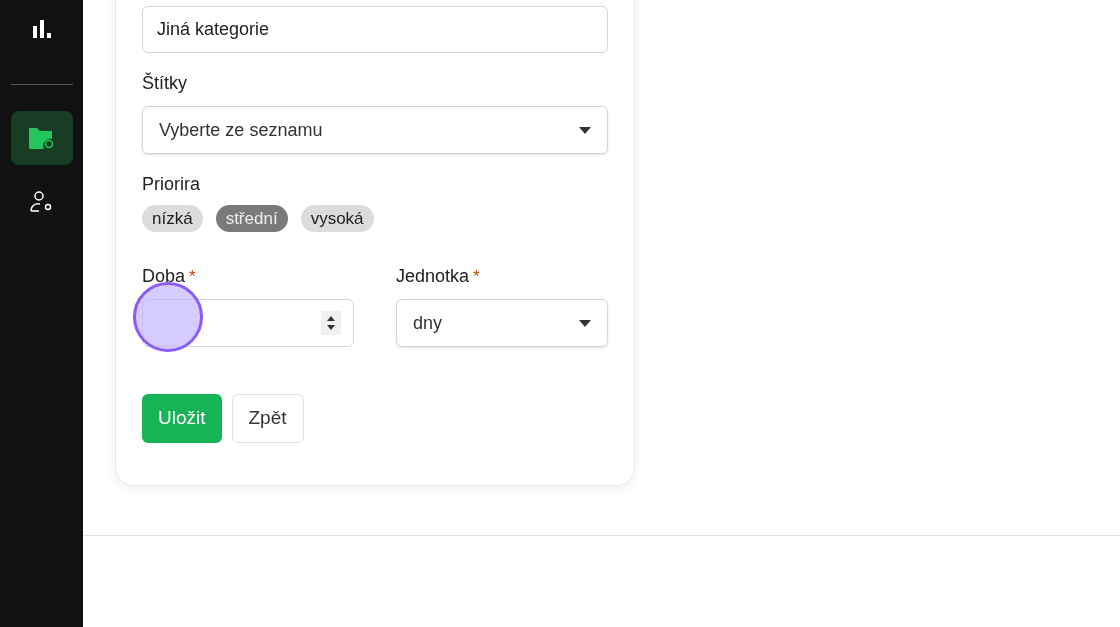  What do you see at coordinates (172, 218) in the screenshot?
I see `priority-chip: nízká` at bounding box center [172, 218].